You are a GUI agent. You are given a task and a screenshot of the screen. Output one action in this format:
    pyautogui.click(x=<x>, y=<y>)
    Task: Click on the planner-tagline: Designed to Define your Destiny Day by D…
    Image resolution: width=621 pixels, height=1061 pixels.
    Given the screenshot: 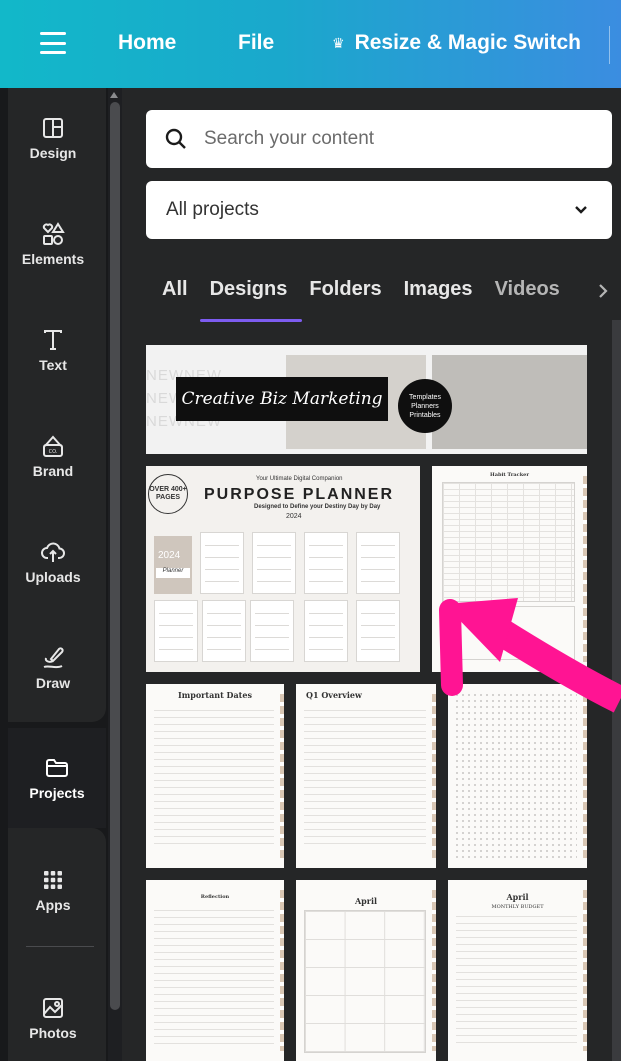 What is the action you would take?
    pyautogui.click(x=317, y=507)
    